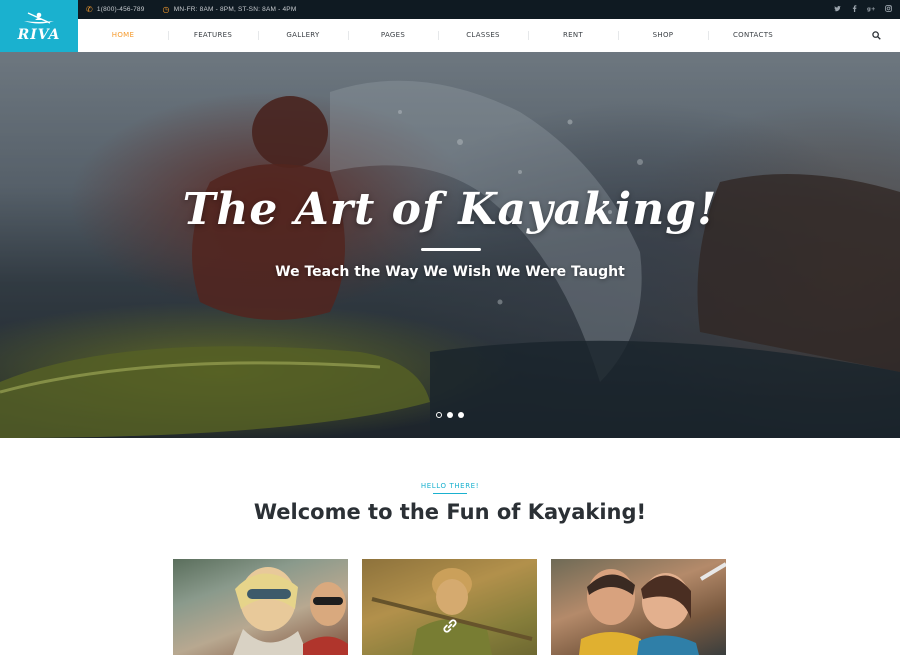  I want to click on nav-item-home: HOME, so click(123, 35).